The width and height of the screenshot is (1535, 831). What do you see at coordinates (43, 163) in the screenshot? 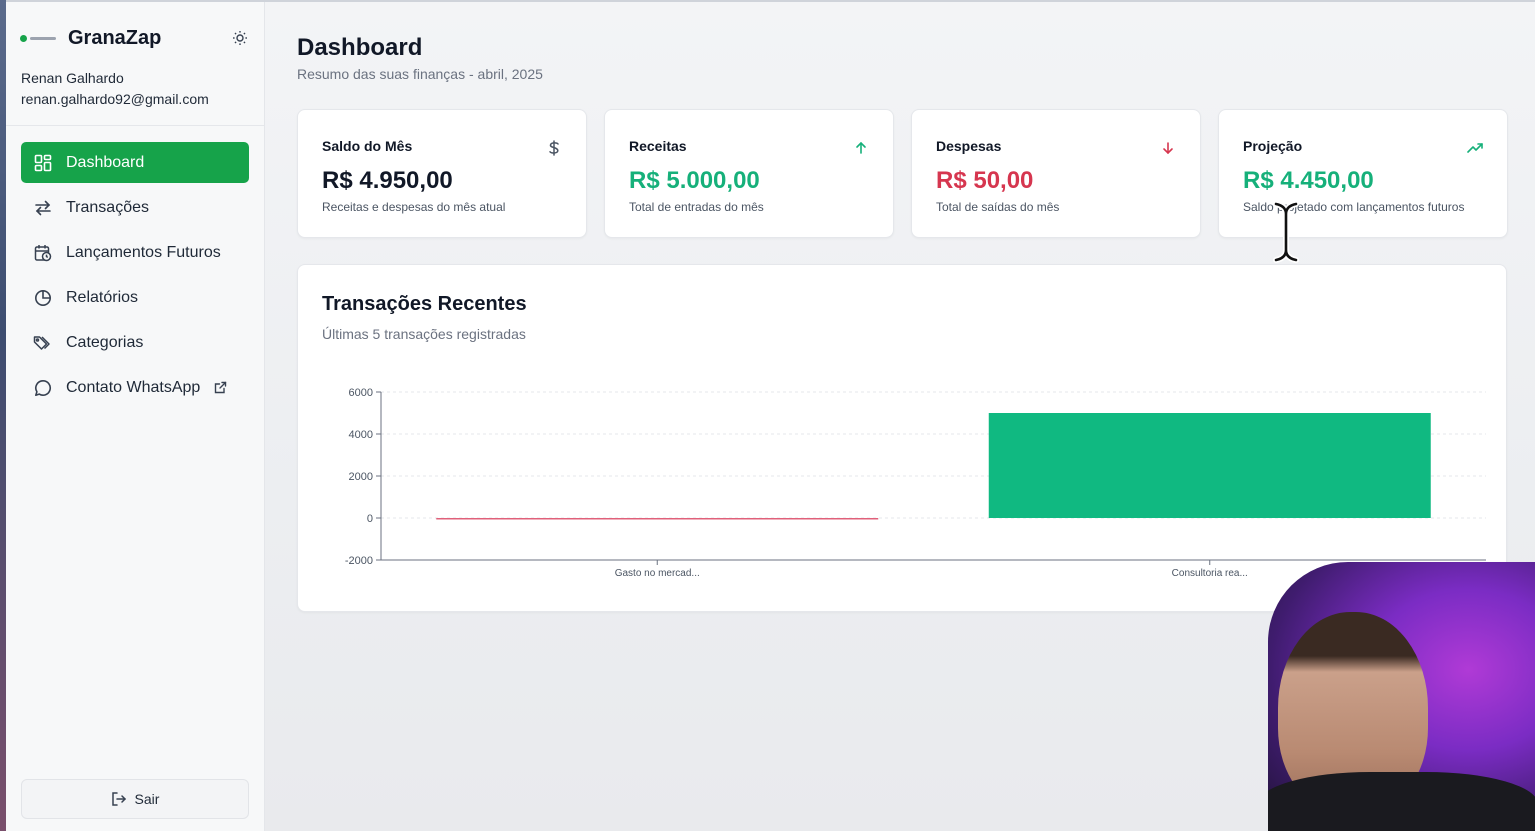
I see `grid-icon` at bounding box center [43, 163].